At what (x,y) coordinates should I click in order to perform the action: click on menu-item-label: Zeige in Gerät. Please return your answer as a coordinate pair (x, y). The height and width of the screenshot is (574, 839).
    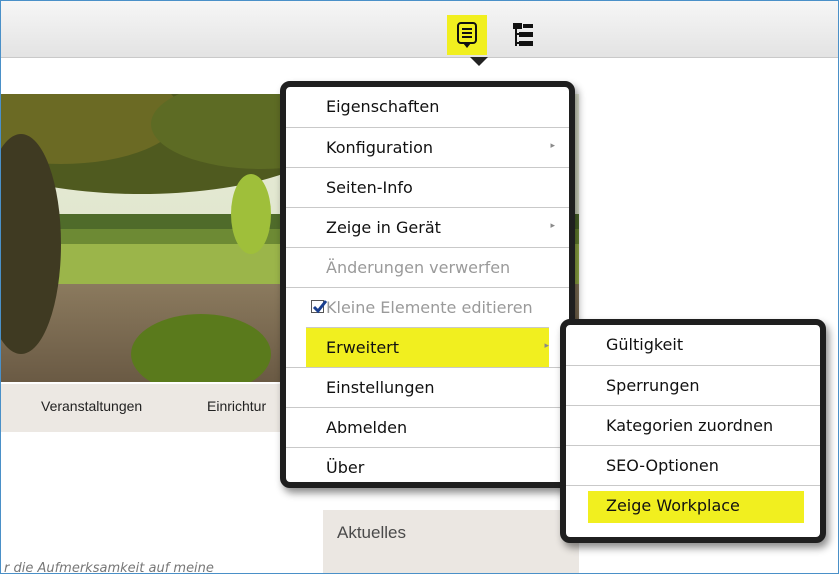
    Looking at the image, I should click on (383, 227).